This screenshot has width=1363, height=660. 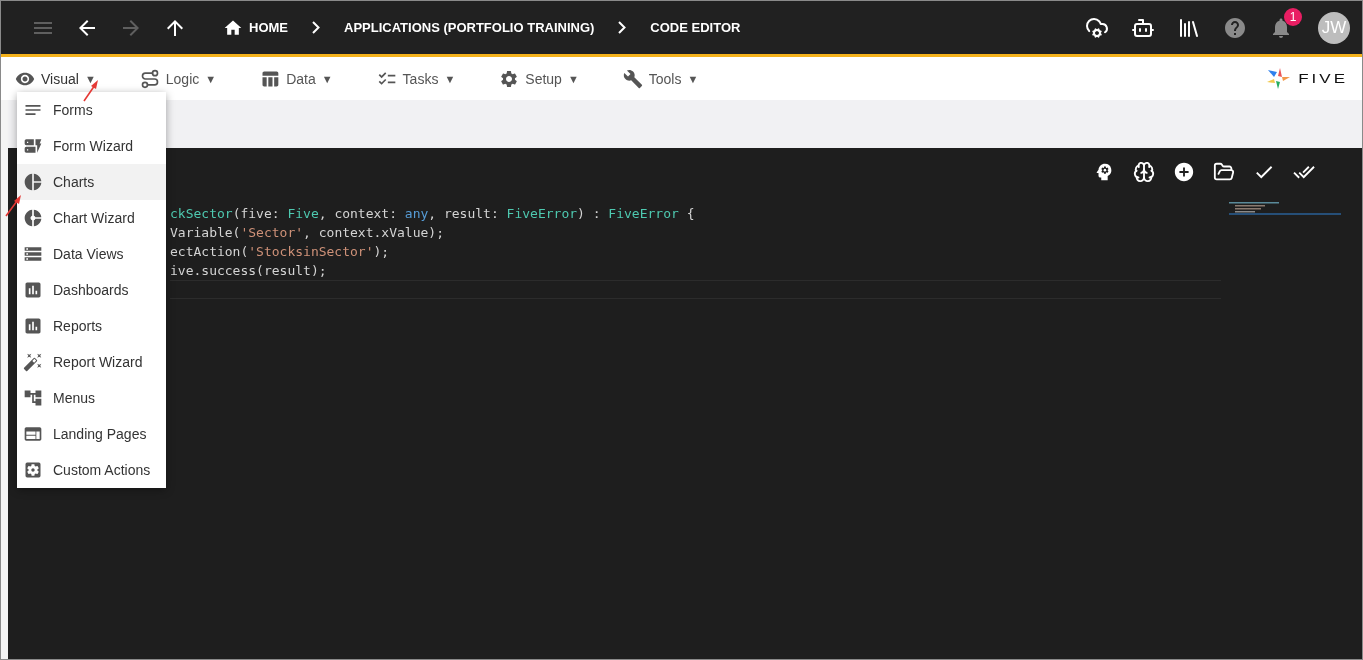 What do you see at coordinates (91, 398) in the screenshot?
I see `dropdown-item: Menus` at bounding box center [91, 398].